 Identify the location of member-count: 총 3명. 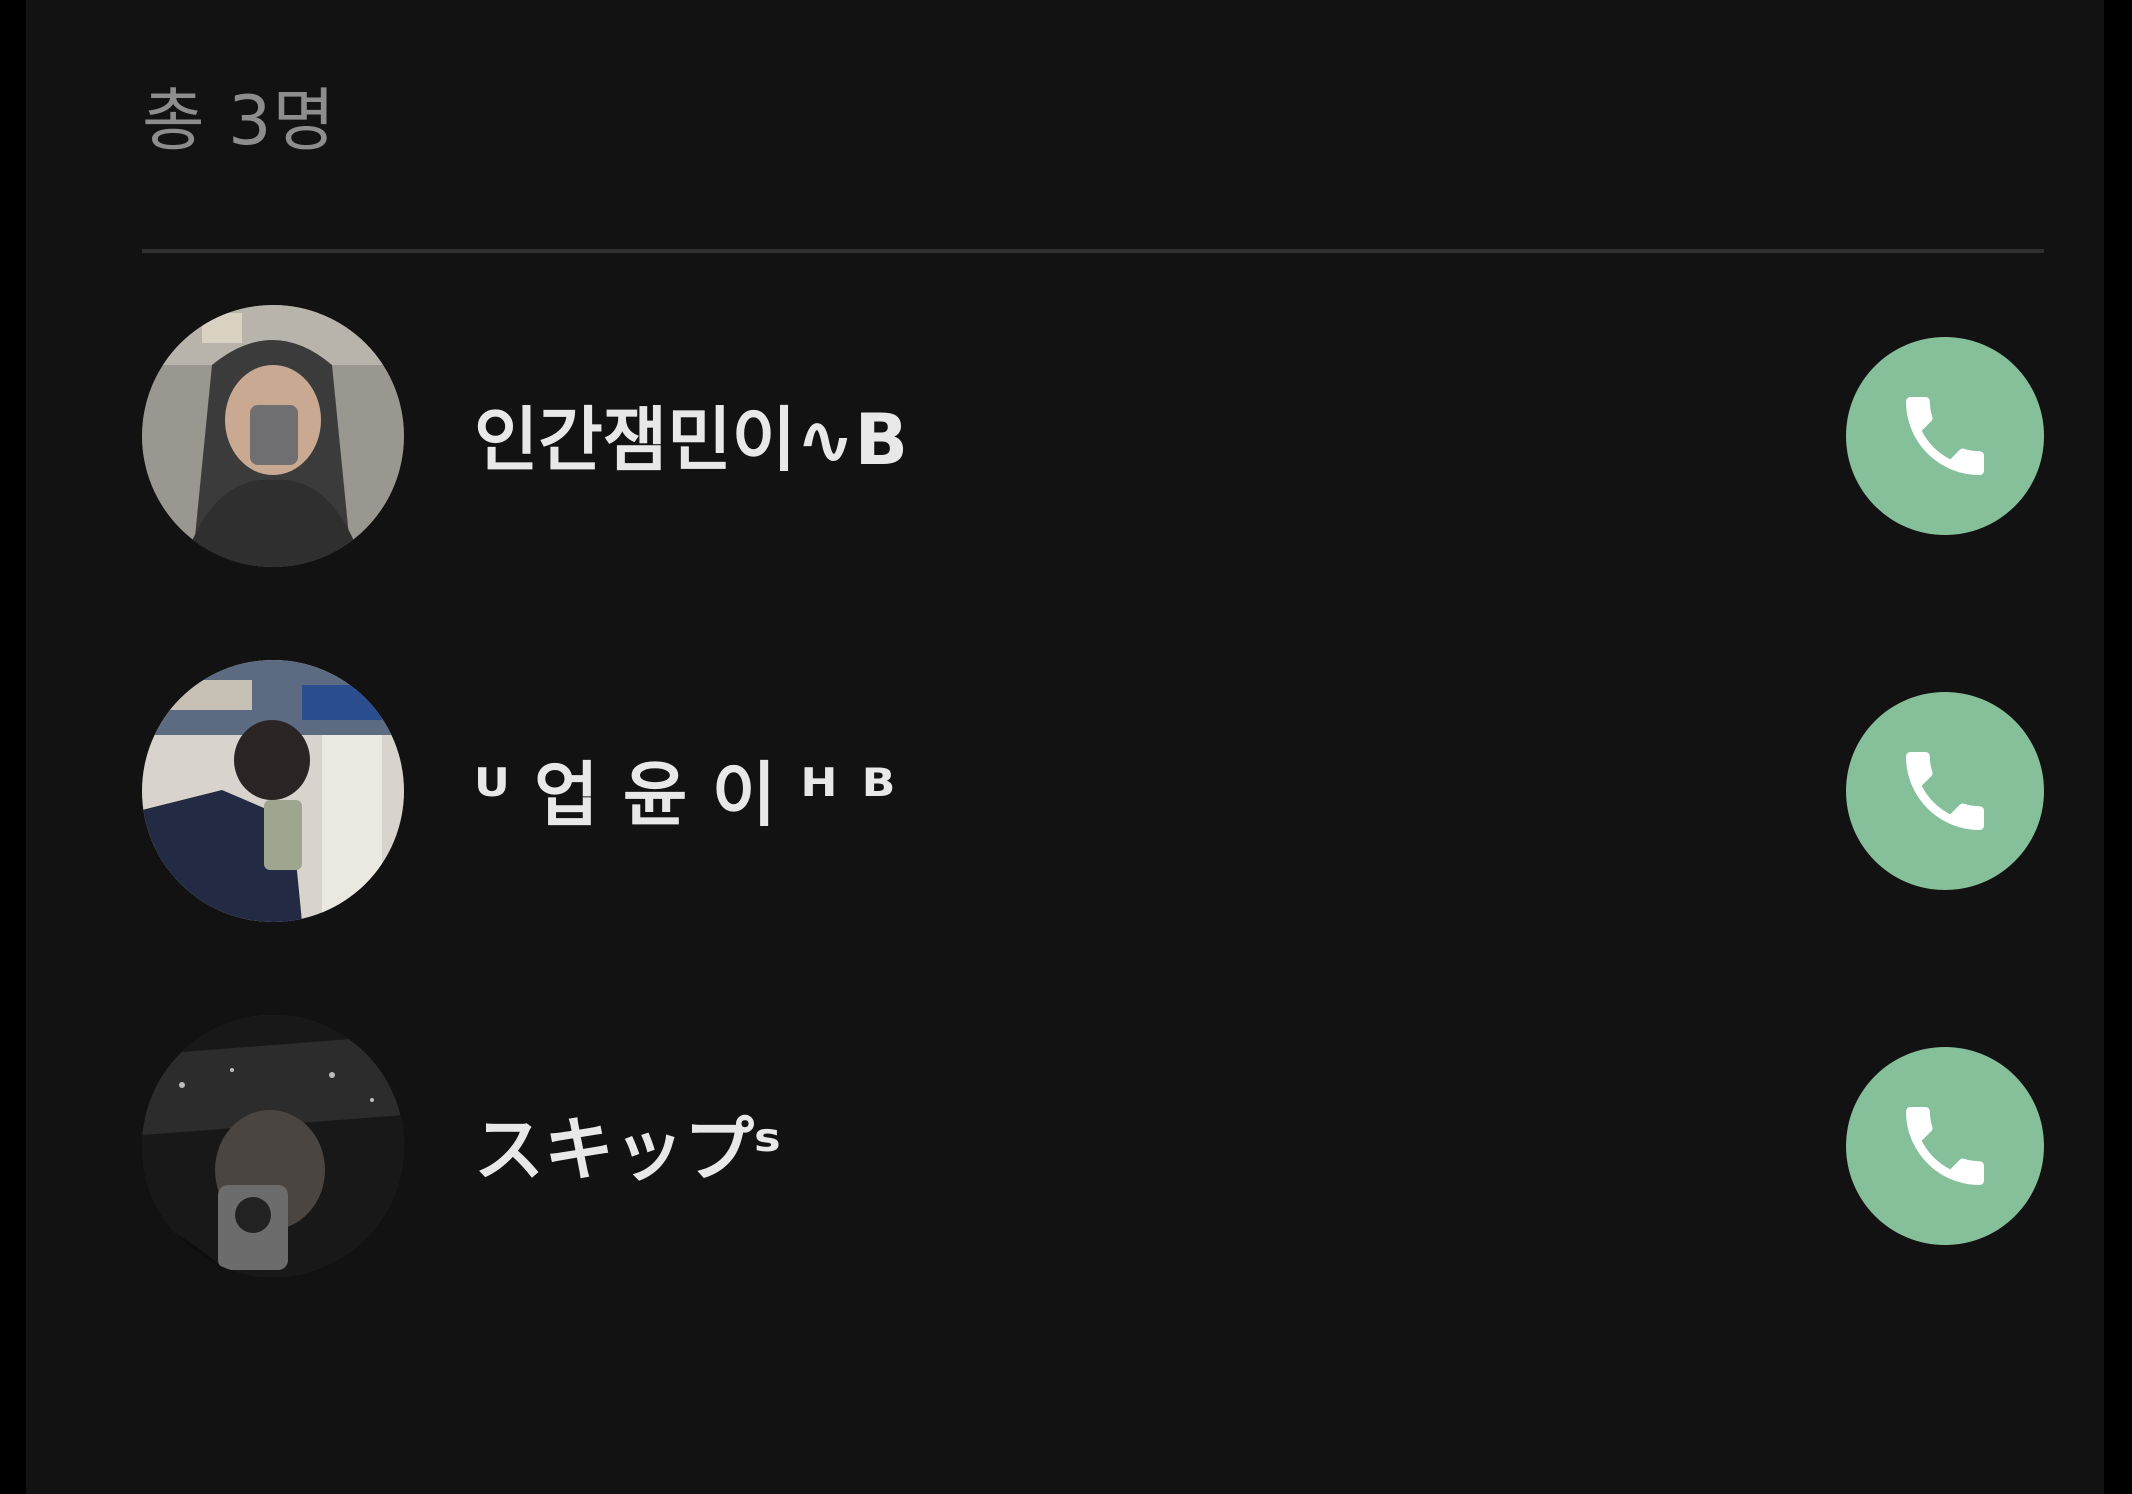
(239, 121).